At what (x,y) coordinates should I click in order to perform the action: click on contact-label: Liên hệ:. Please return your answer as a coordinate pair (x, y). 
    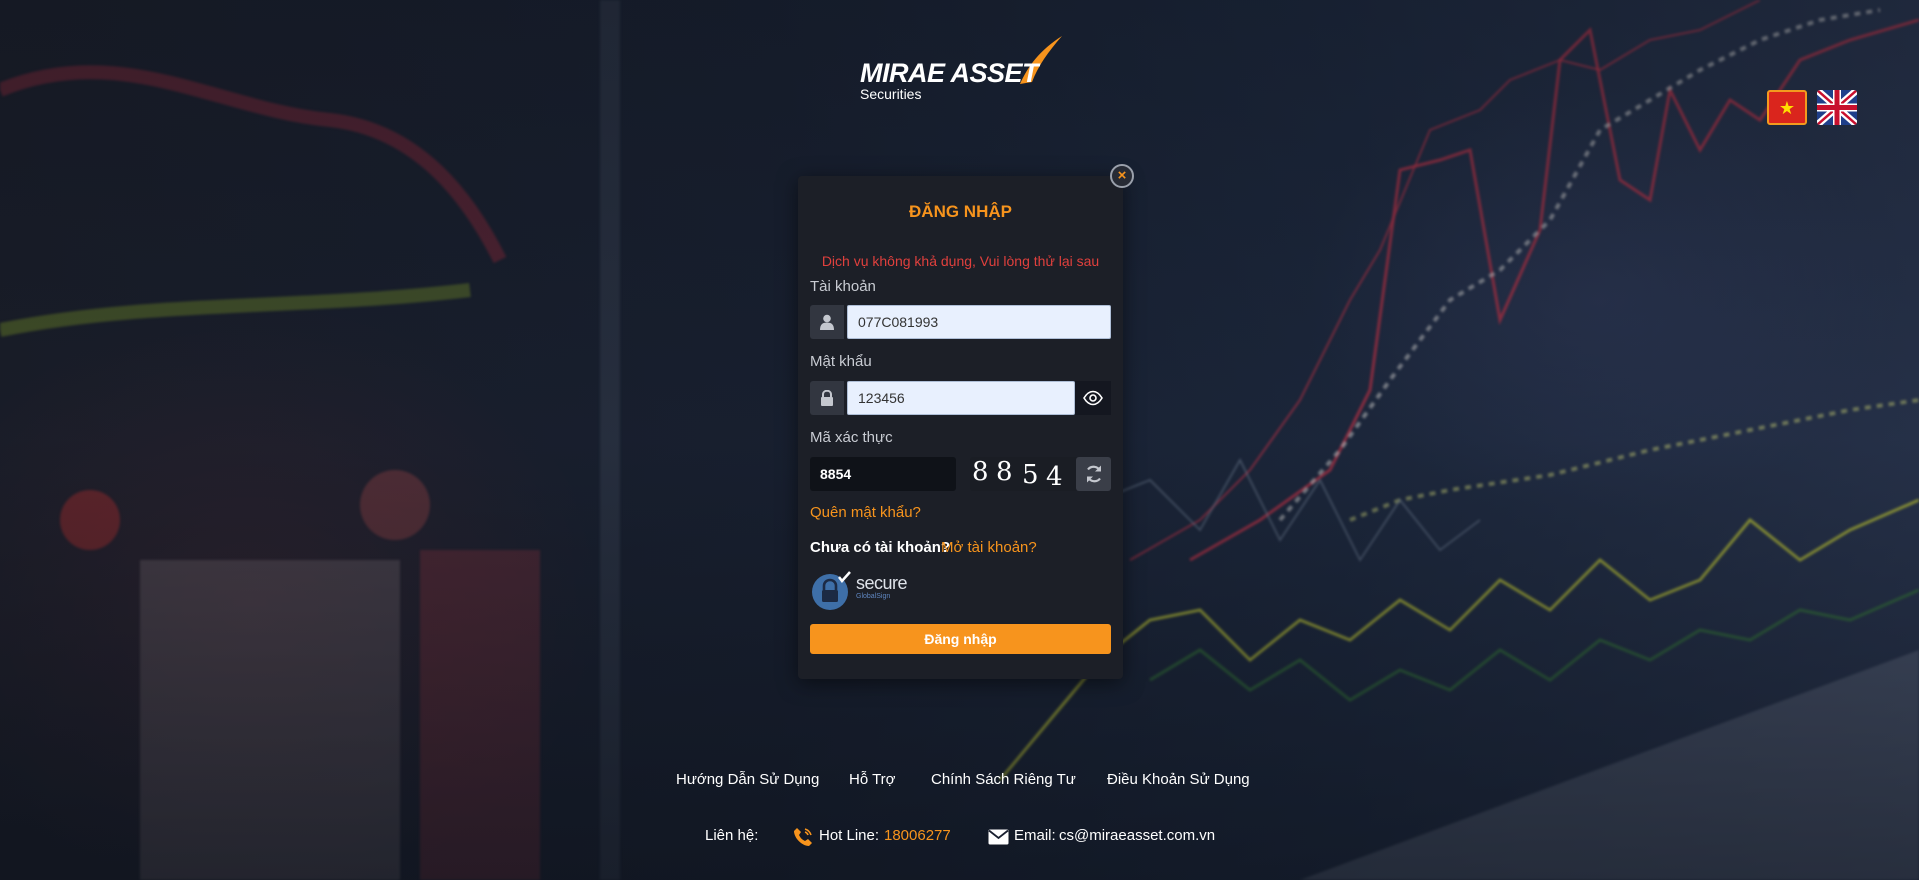
    Looking at the image, I should click on (732, 835).